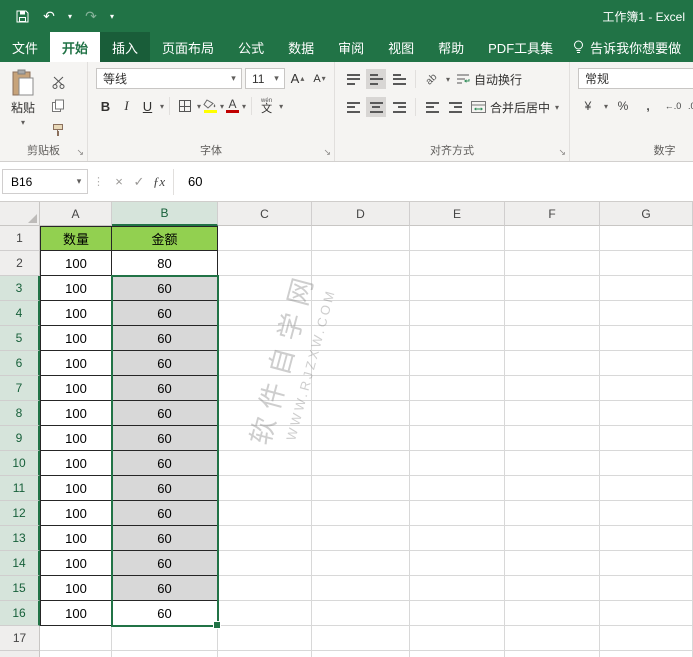  Describe the element at coordinates (76, 288) in the screenshot. I see `cell-A3: 100` at that location.